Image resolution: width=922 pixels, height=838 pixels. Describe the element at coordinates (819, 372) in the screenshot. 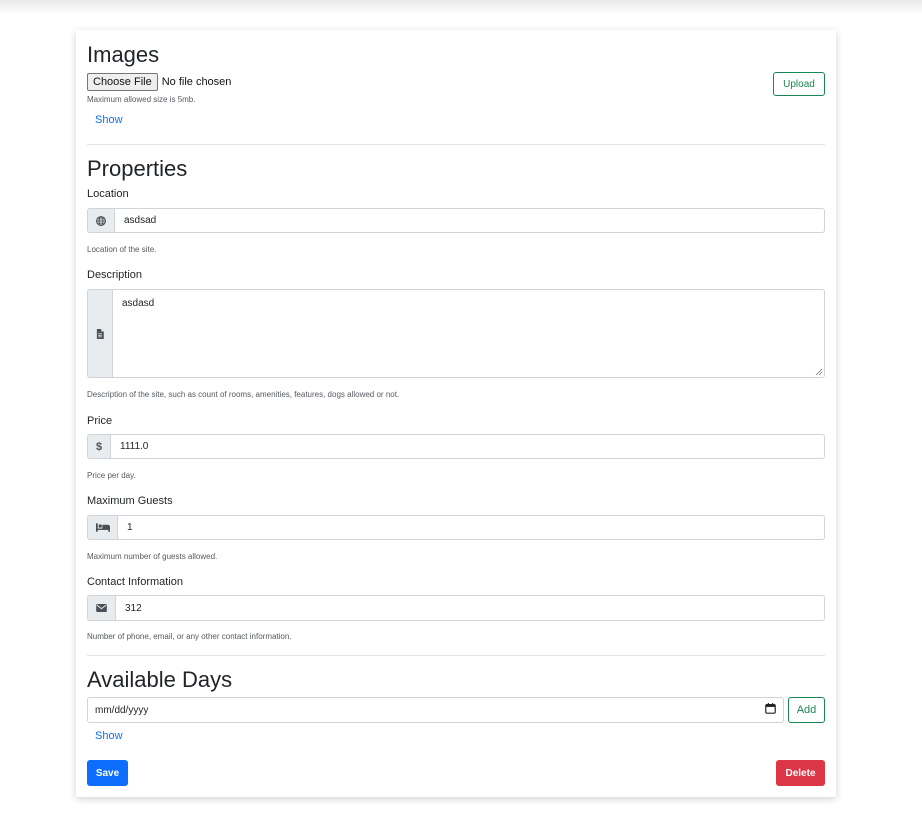

I see `resize-handle-icon` at that location.